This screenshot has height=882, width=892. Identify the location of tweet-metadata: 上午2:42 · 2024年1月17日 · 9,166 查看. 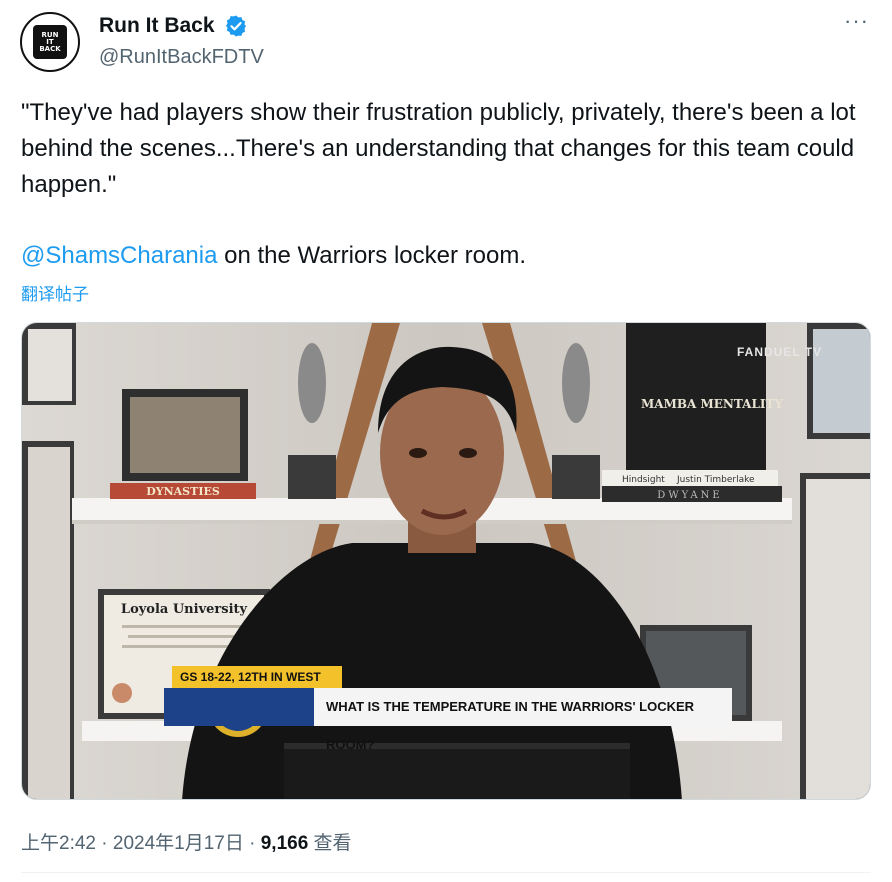
(186, 841).